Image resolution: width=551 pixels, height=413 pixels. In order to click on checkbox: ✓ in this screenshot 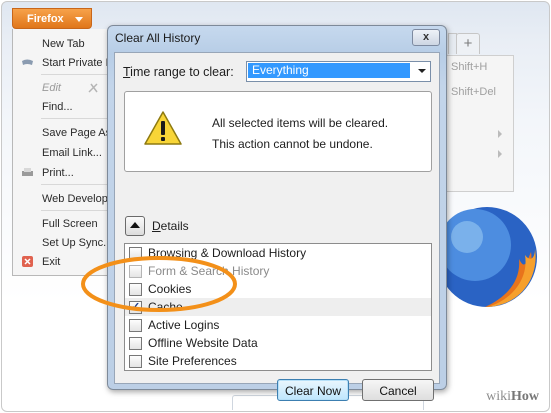, I will do `click(135, 307)`.